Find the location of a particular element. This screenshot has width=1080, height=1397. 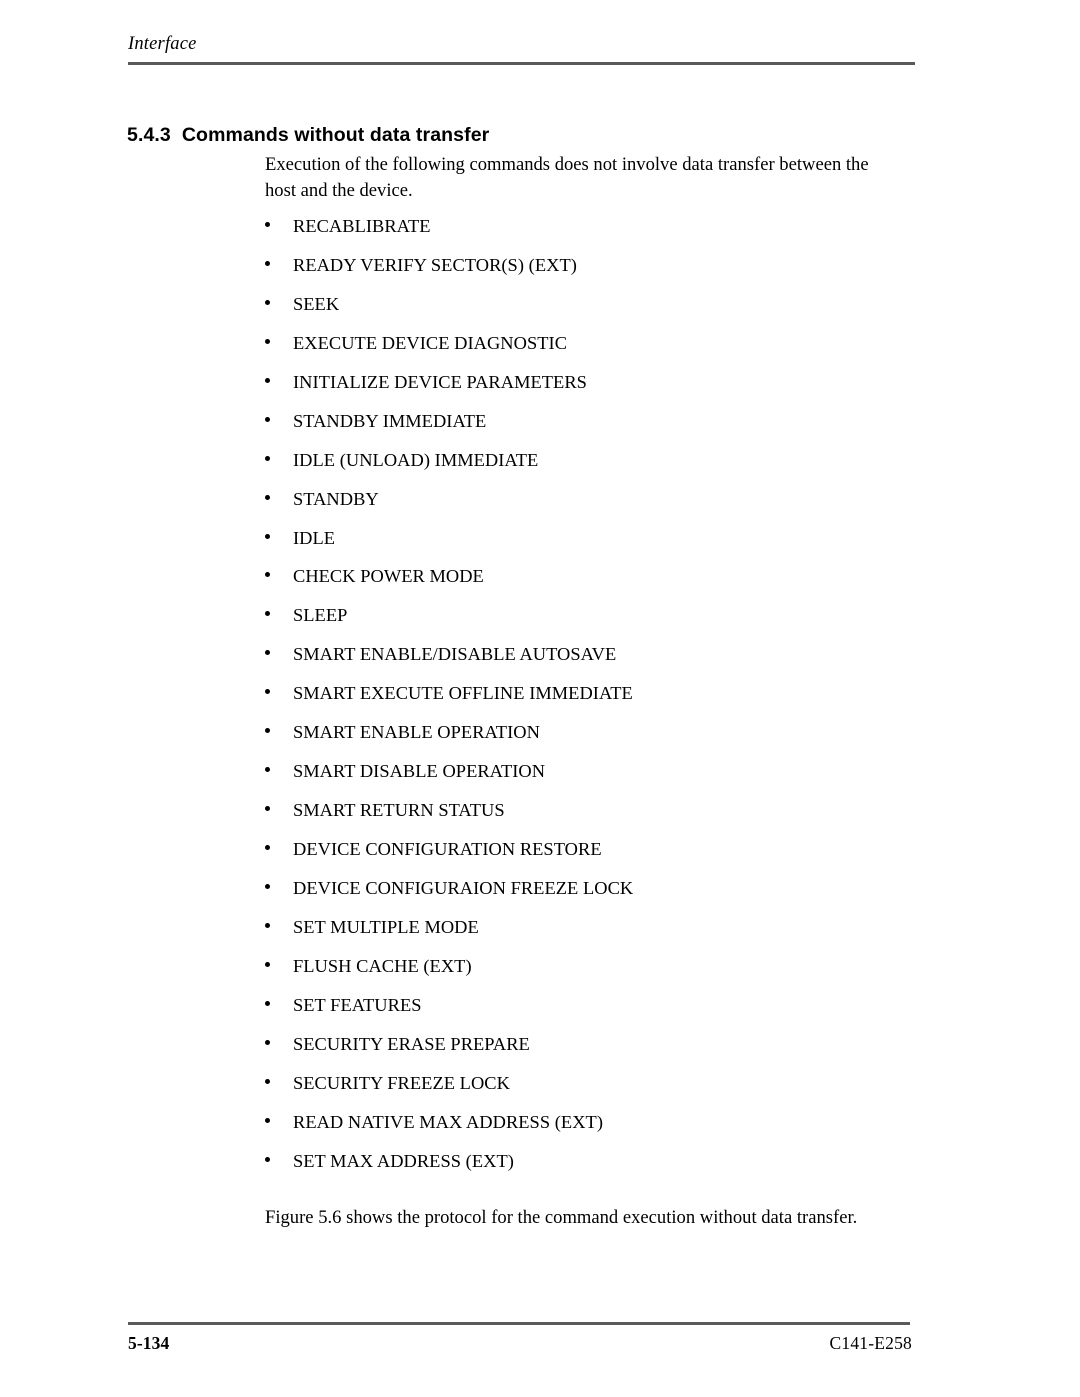

command-label: SMART ENABLE OPERATION is located at coordinates (416, 732).